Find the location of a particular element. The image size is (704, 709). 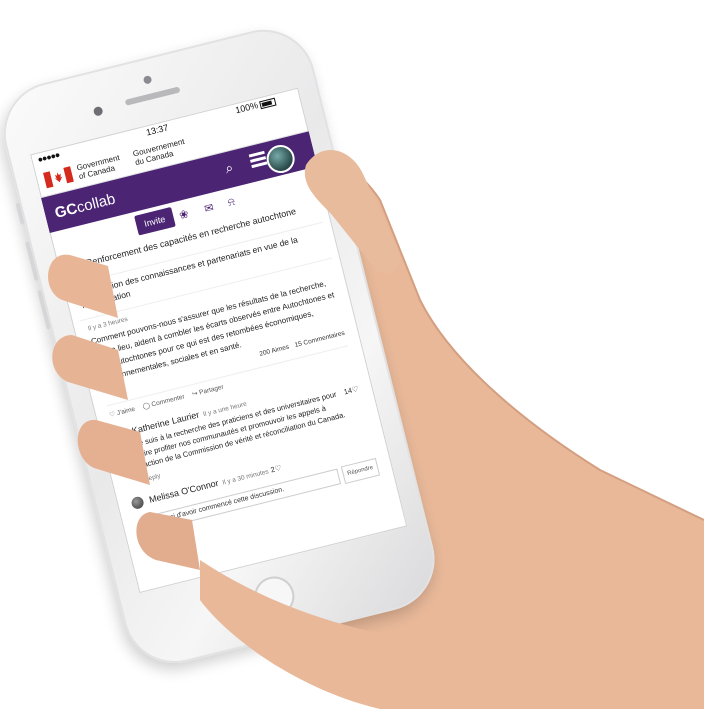

comment-likes: 2♡ is located at coordinates (276, 468).